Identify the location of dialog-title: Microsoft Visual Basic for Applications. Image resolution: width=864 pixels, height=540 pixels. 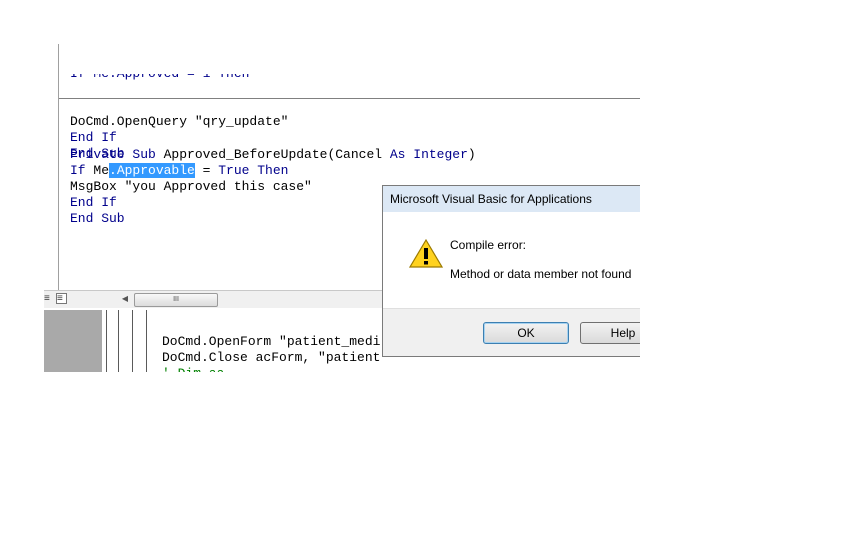
(491, 199).